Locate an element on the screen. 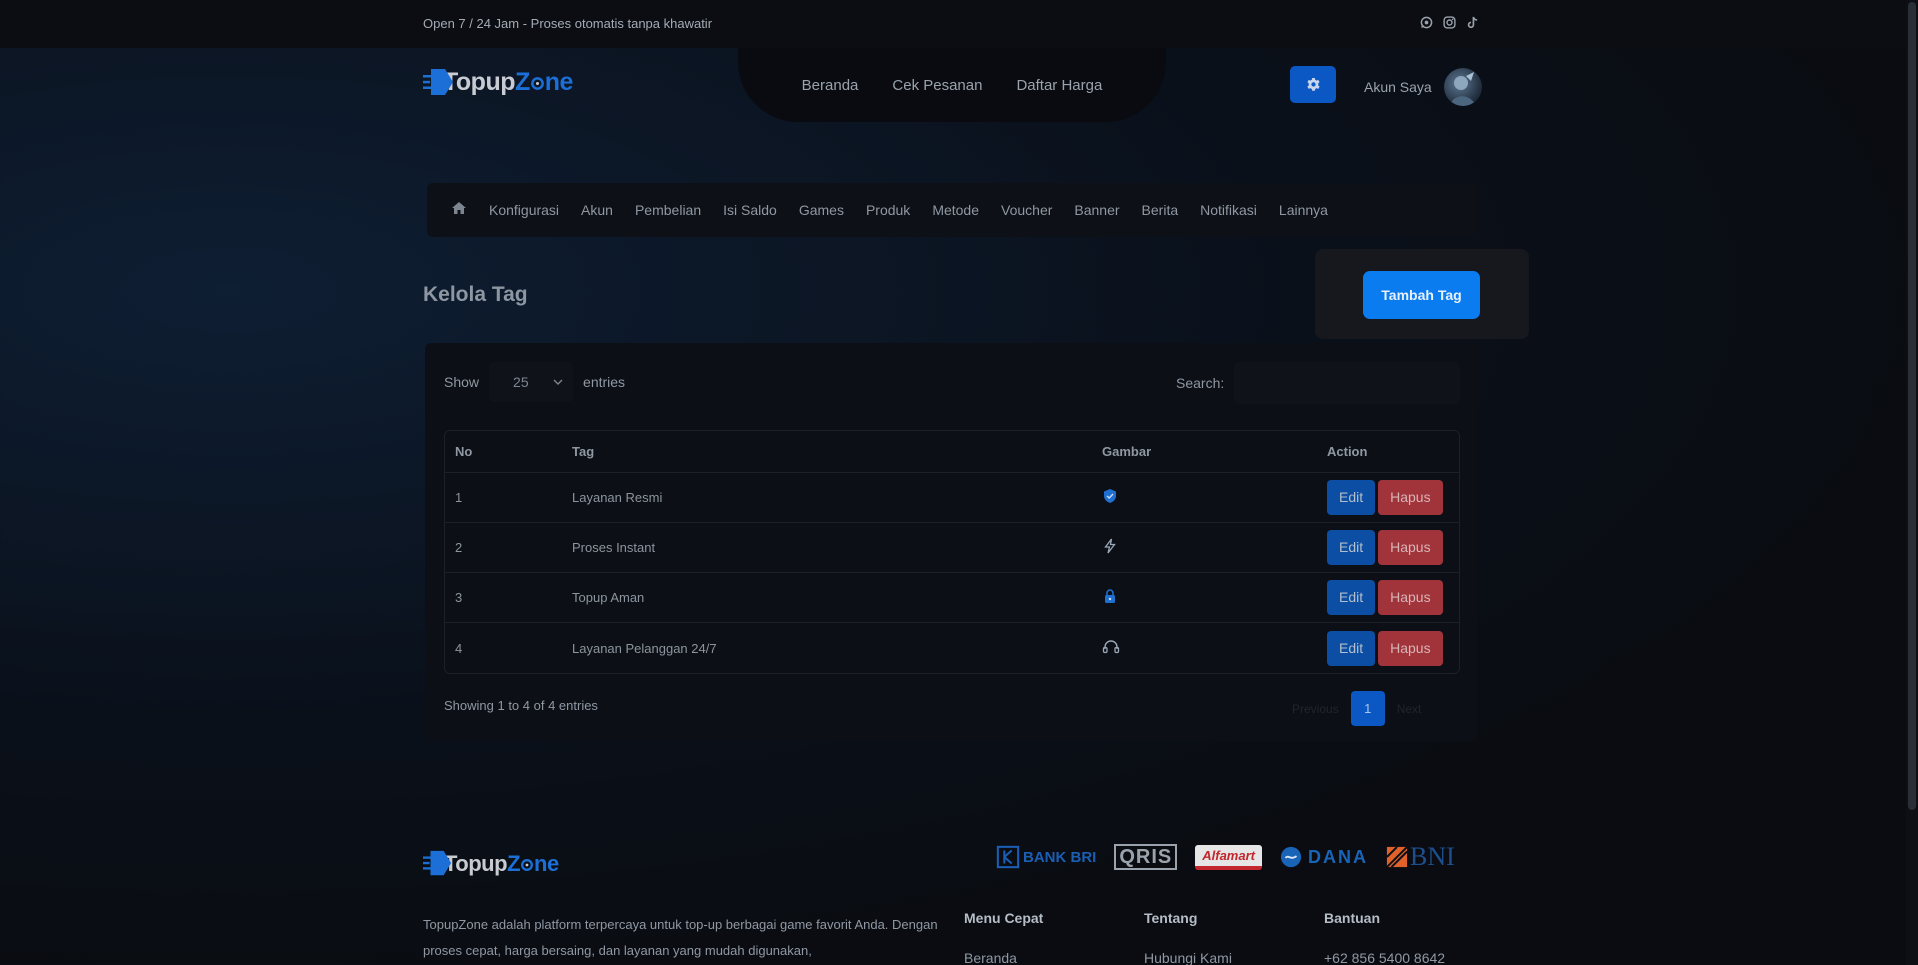 This screenshot has width=1918, height=965. add-tag-button: Tambah Tag is located at coordinates (1421, 295).